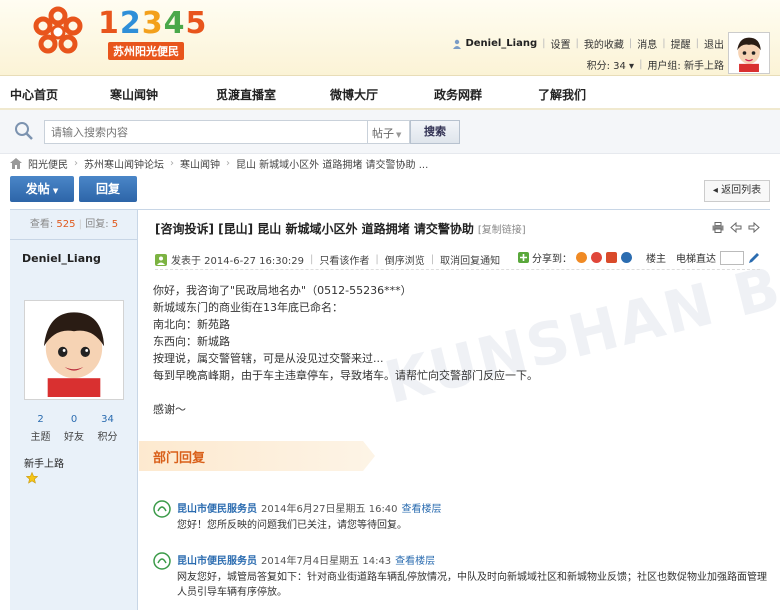 This screenshot has width=780, height=610. I want to click on share-weibo-icon, so click(596, 257).